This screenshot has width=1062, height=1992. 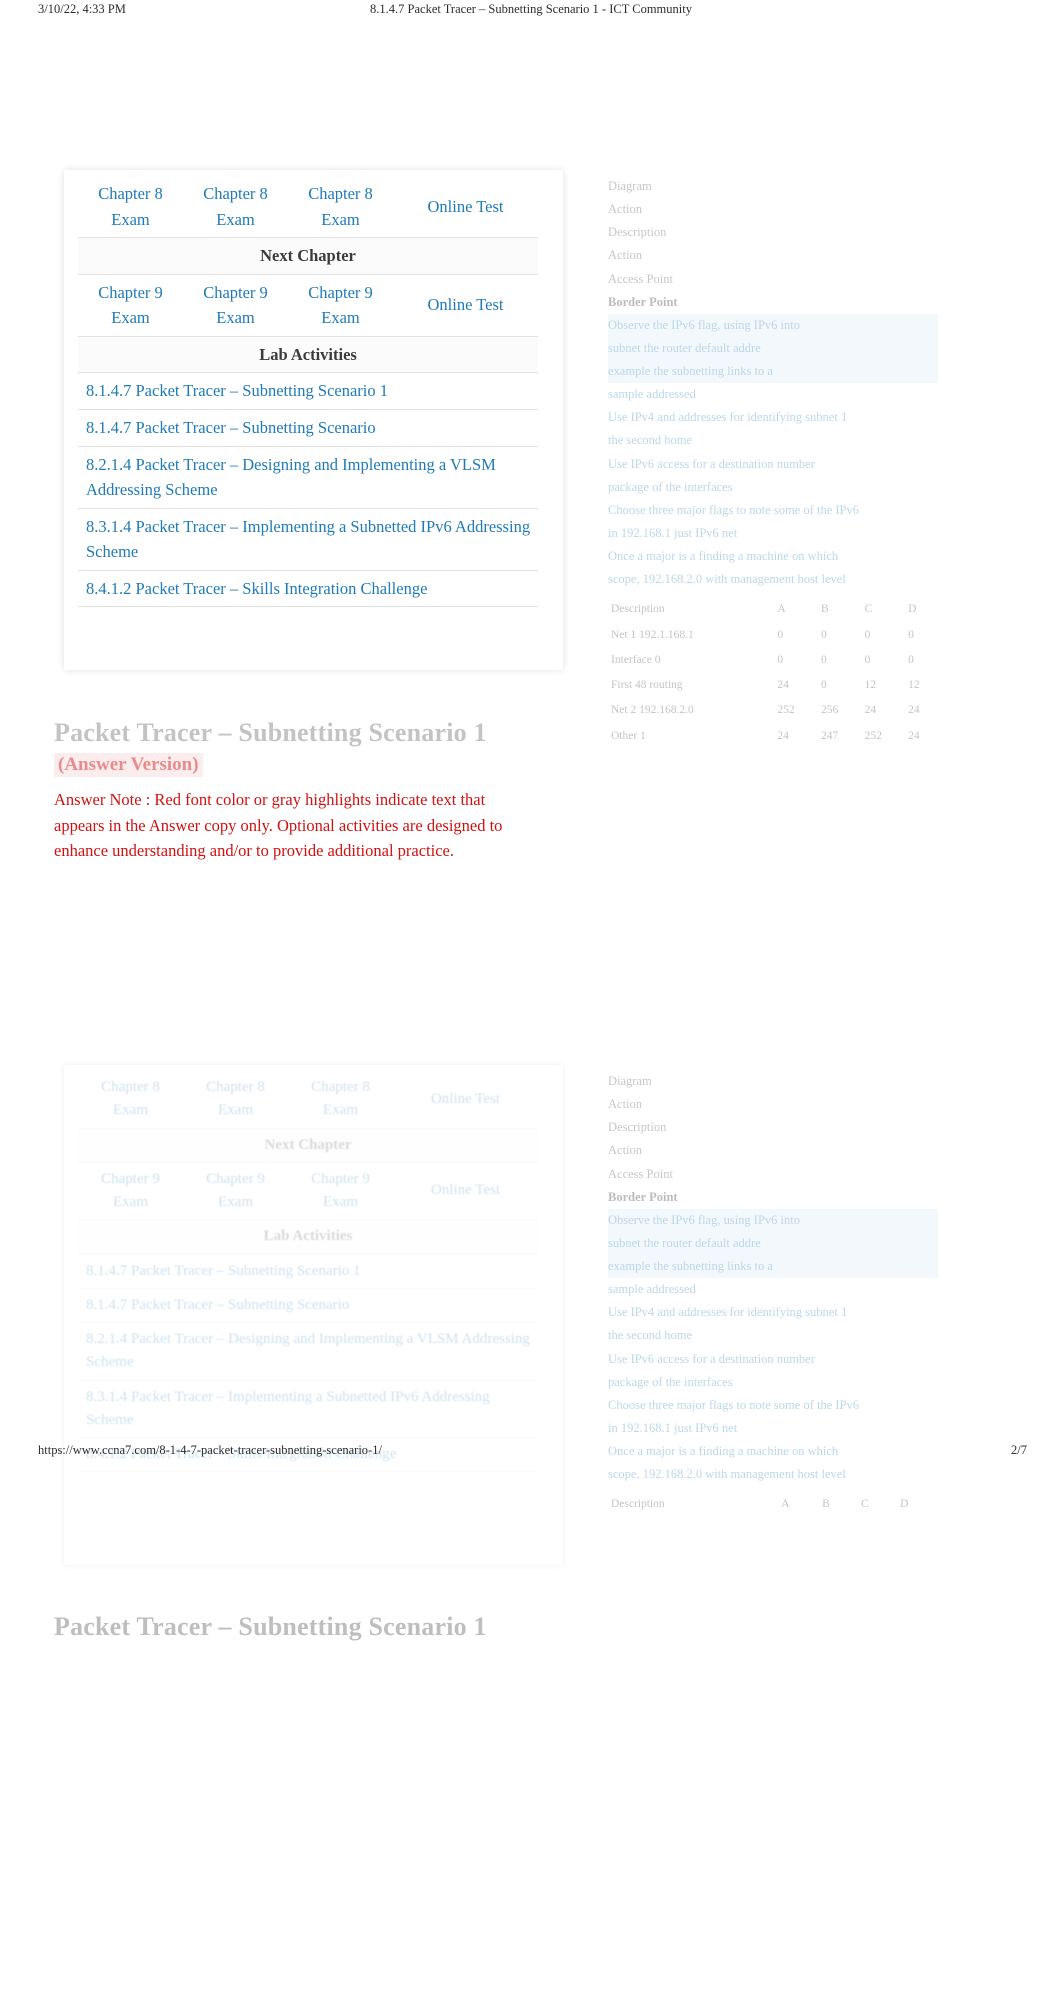 I want to click on cell-r0c4: 0, so click(x=911, y=634).